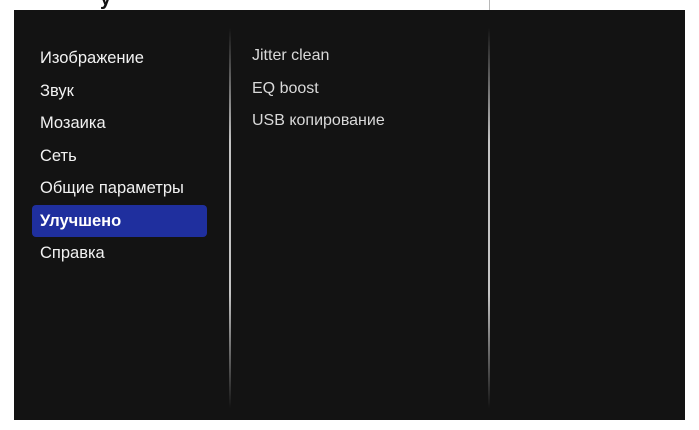 This screenshot has height=430, width=699. I want to click on menu-item-help: Справка, so click(119, 253).